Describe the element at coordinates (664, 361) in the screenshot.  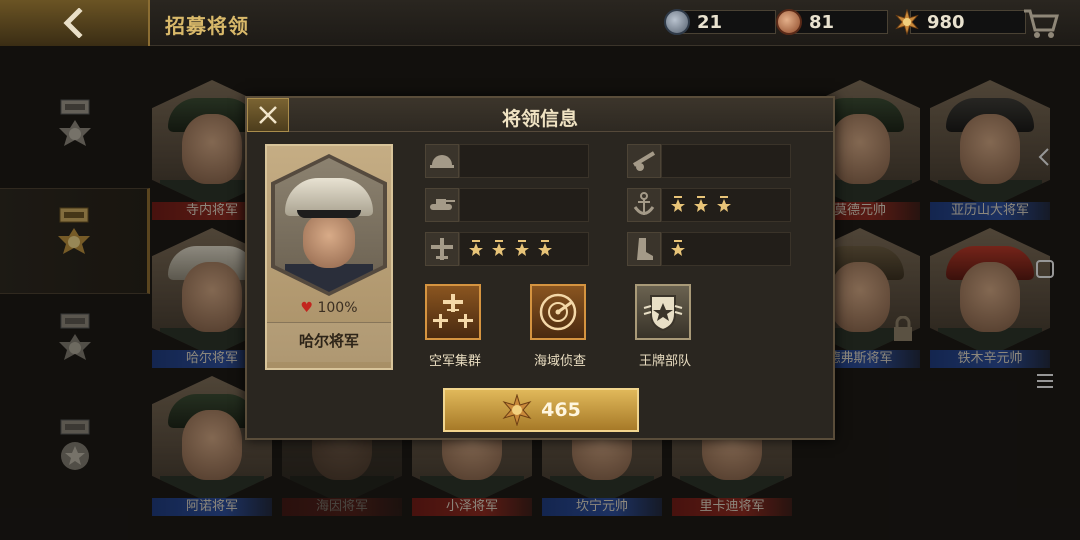
I see `skill-label: 王牌部队` at that location.